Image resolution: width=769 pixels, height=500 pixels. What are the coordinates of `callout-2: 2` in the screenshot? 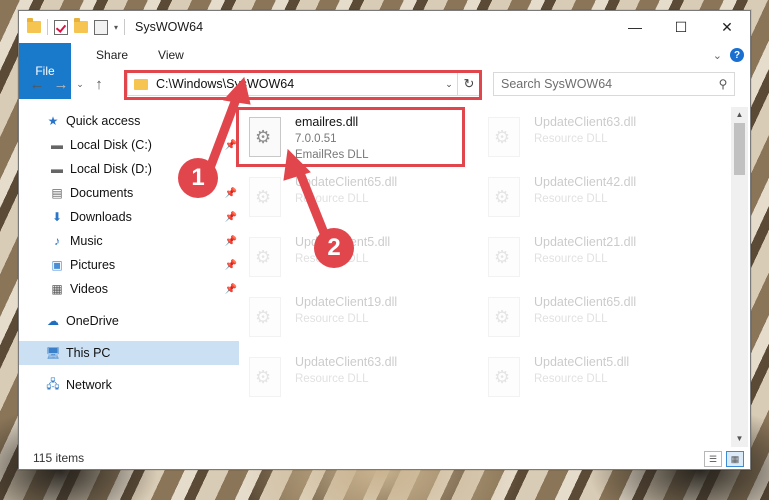 It's located at (334, 248).